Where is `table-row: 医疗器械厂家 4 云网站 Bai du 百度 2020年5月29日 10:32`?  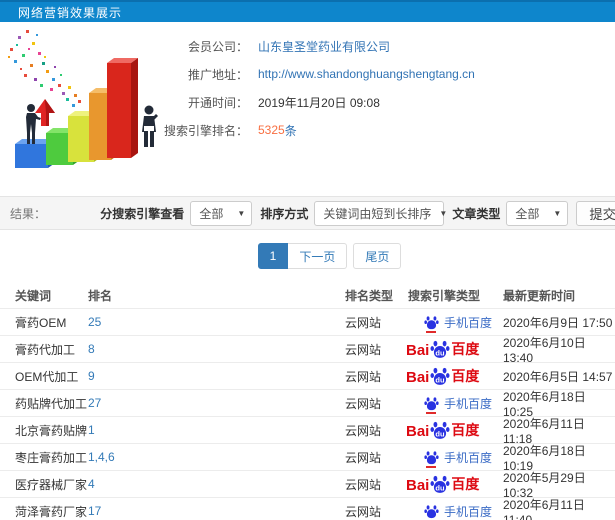
table-row: 医疗器械厂家 4 云网站 Bai du 百度 2020年5月29日 10:32 is located at coordinates (307, 485).